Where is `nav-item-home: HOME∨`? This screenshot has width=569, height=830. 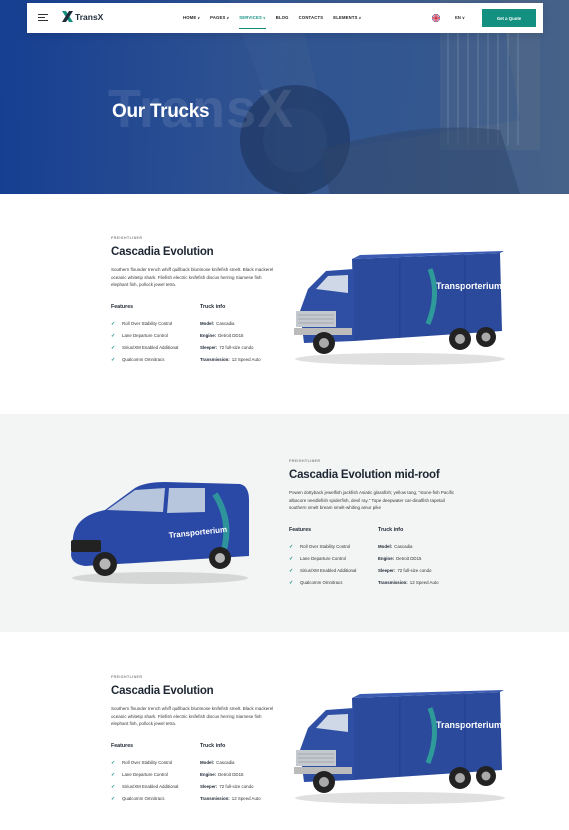 nav-item-home: HOME∨ is located at coordinates (191, 17).